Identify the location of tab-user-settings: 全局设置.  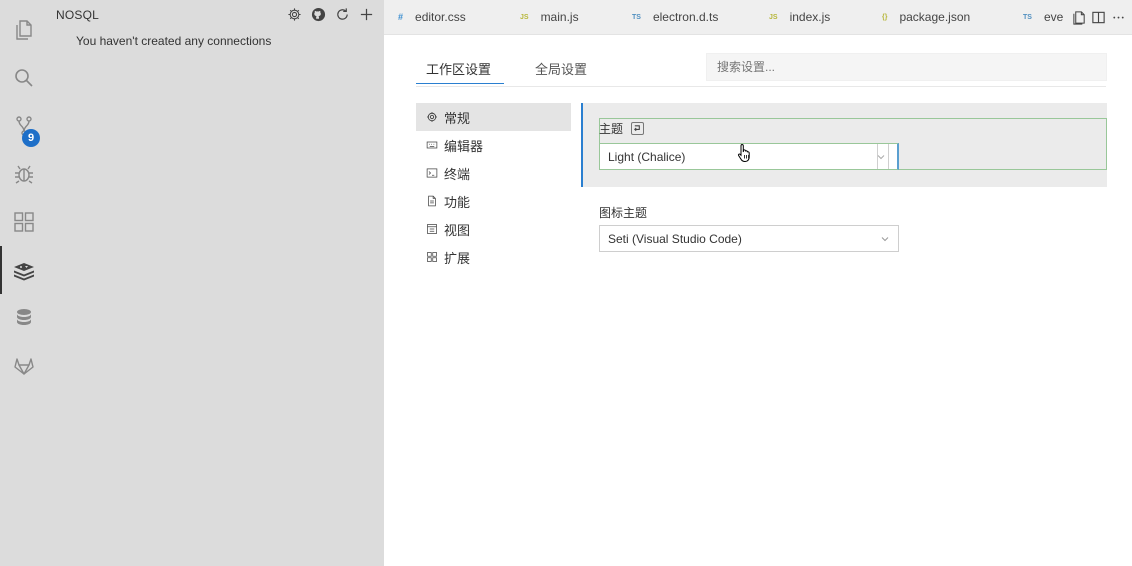
(561, 68).